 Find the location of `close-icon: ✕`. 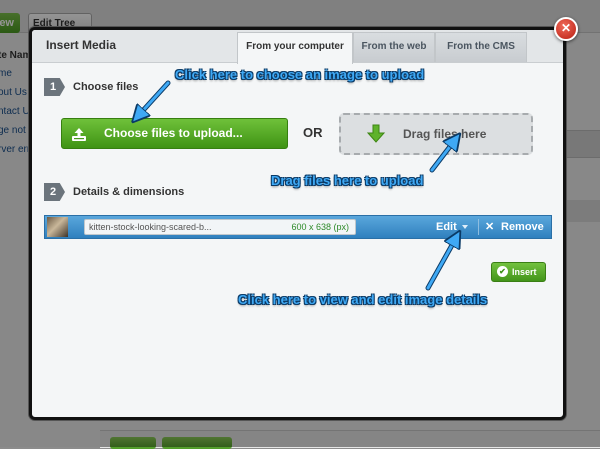

close-icon: ✕ is located at coordinates (566, 28).